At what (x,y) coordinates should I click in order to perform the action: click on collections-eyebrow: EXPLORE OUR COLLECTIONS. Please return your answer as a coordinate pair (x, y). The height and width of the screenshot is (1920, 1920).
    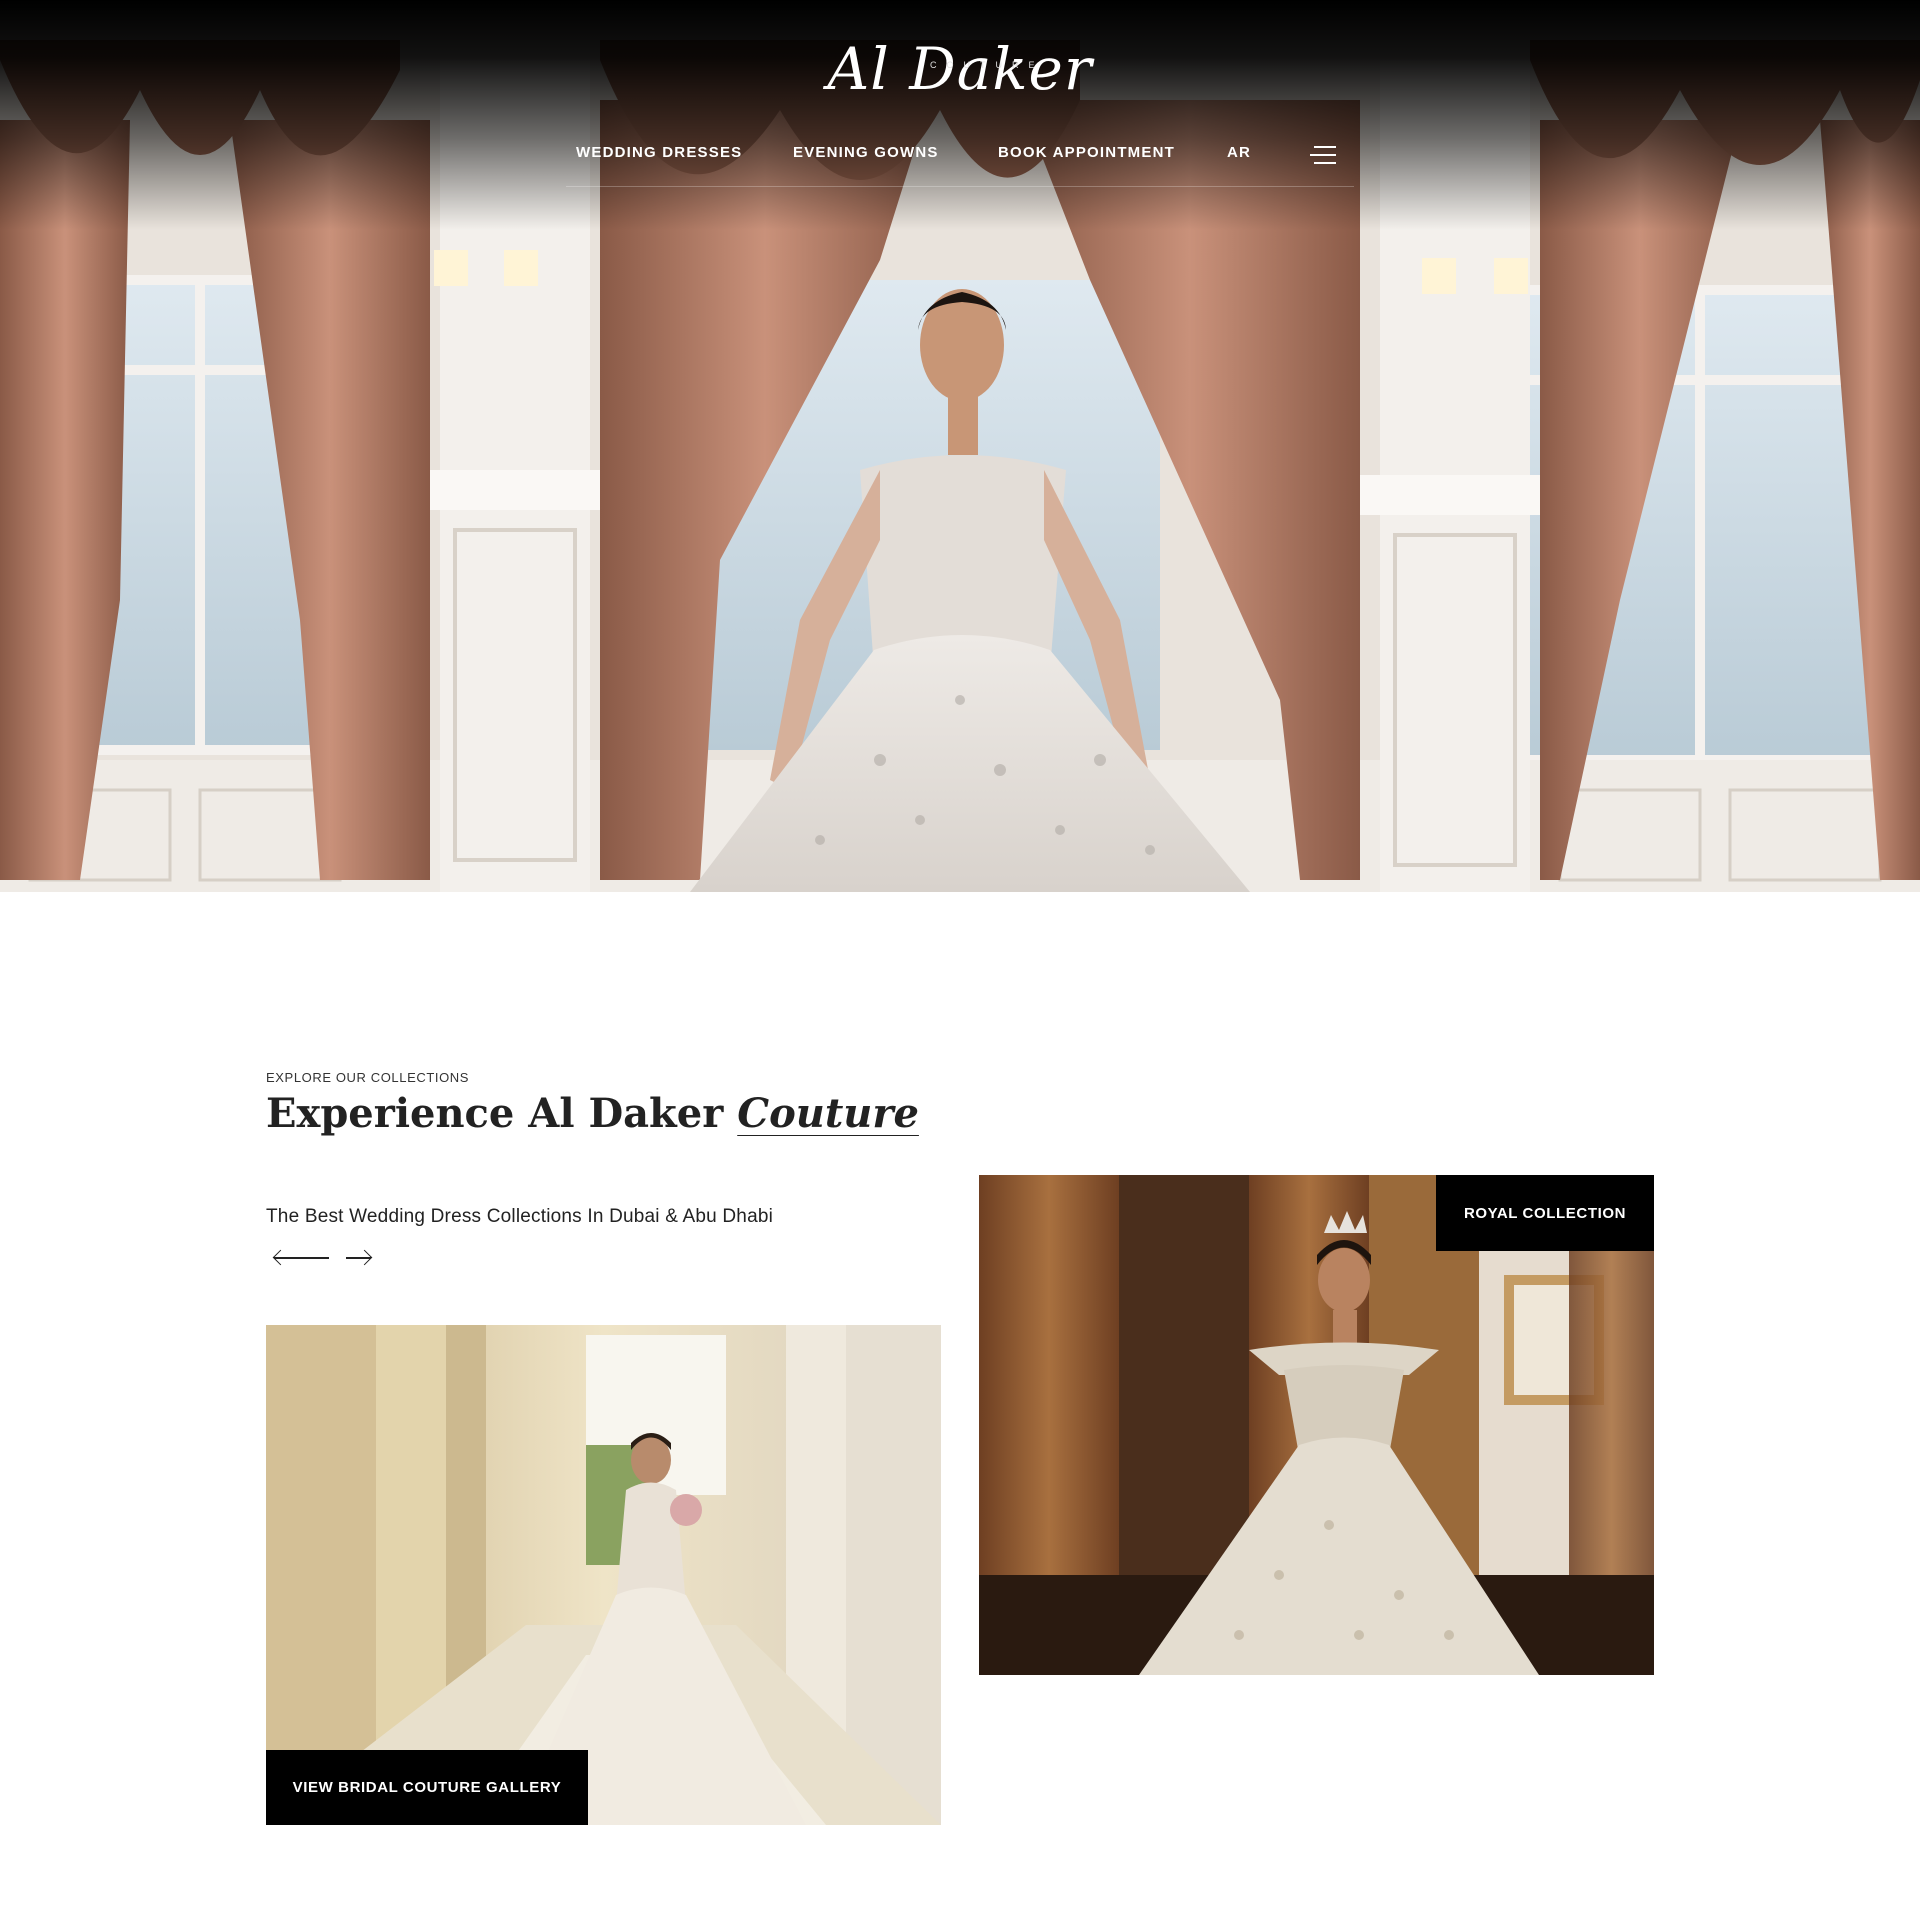
    Looking at the image, I should click on (368, 1077).